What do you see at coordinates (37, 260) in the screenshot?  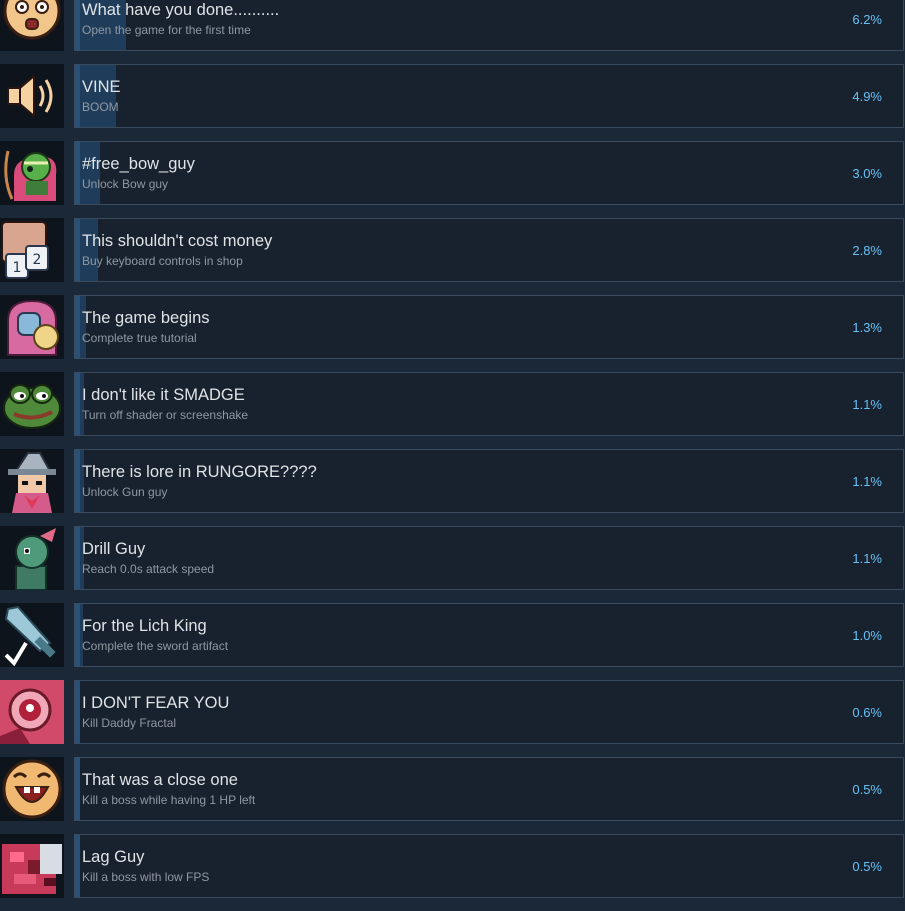 I see `svg-text: 2` at bounding box center [37, 260].